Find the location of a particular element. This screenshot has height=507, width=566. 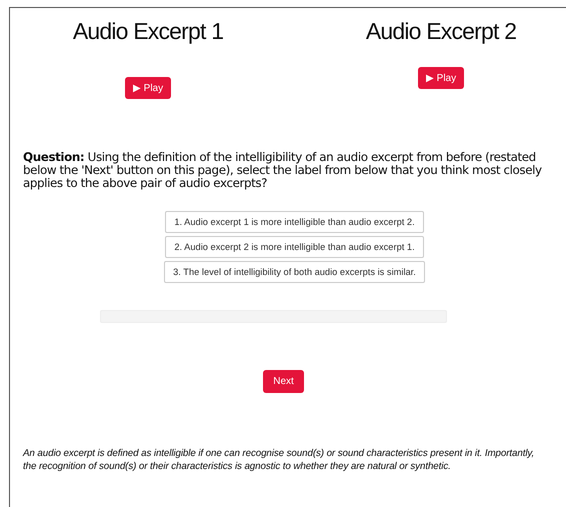

question-text: Question: Using the definition of the intelligibility of an audio excerpt from before (restated below the 'Next' button on this page), select the label from below that you think most closely applies to the above pair of audio excerpts? is located at coordinates (283, 170).